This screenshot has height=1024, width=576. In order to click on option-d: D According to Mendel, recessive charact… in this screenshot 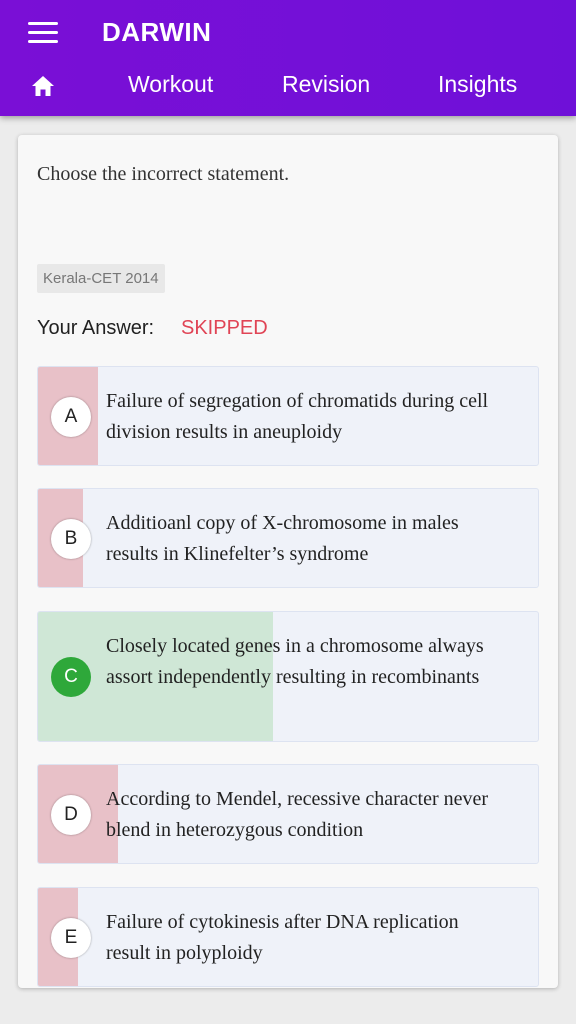, I will do `click(288, 814)`.